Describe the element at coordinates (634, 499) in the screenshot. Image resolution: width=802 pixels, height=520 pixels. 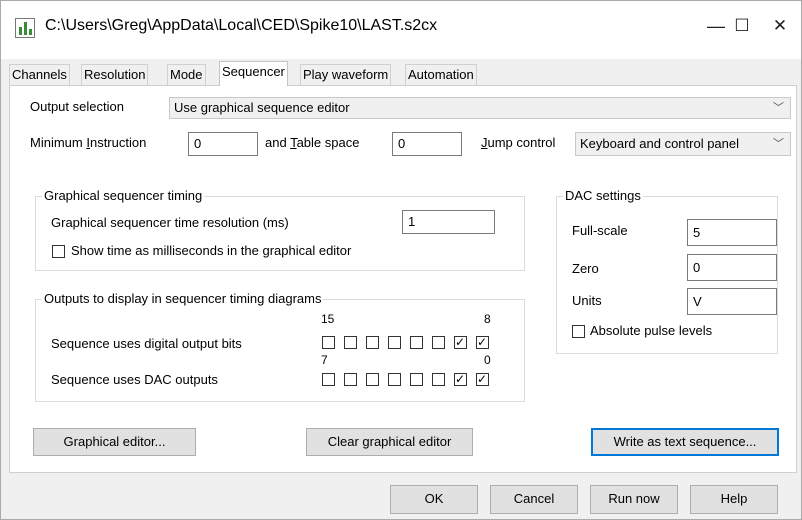
I see `run-now-button: Run now` at that location.